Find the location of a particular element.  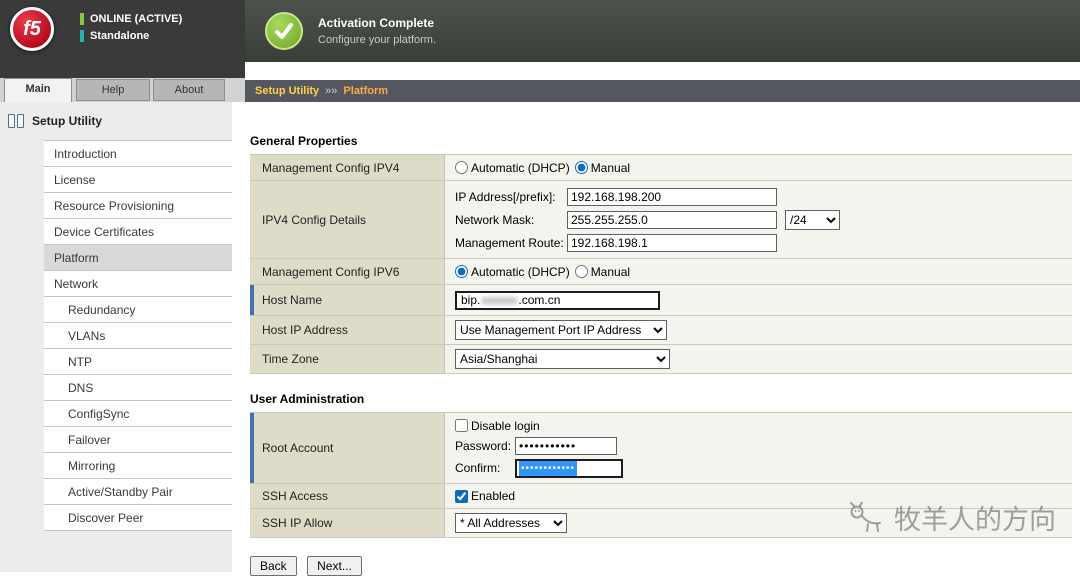

ipv6-automatic-option: Automatic (DHCP) is located at coordinates (512, 272).